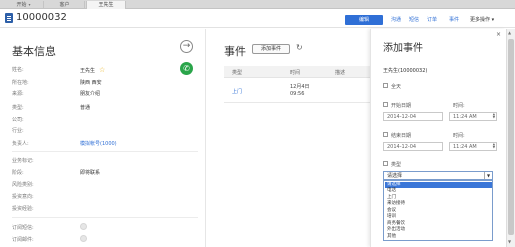  Describe the element at coordinates (385, 85) in the screenshot. I see `all-day-checkbox` at that location.